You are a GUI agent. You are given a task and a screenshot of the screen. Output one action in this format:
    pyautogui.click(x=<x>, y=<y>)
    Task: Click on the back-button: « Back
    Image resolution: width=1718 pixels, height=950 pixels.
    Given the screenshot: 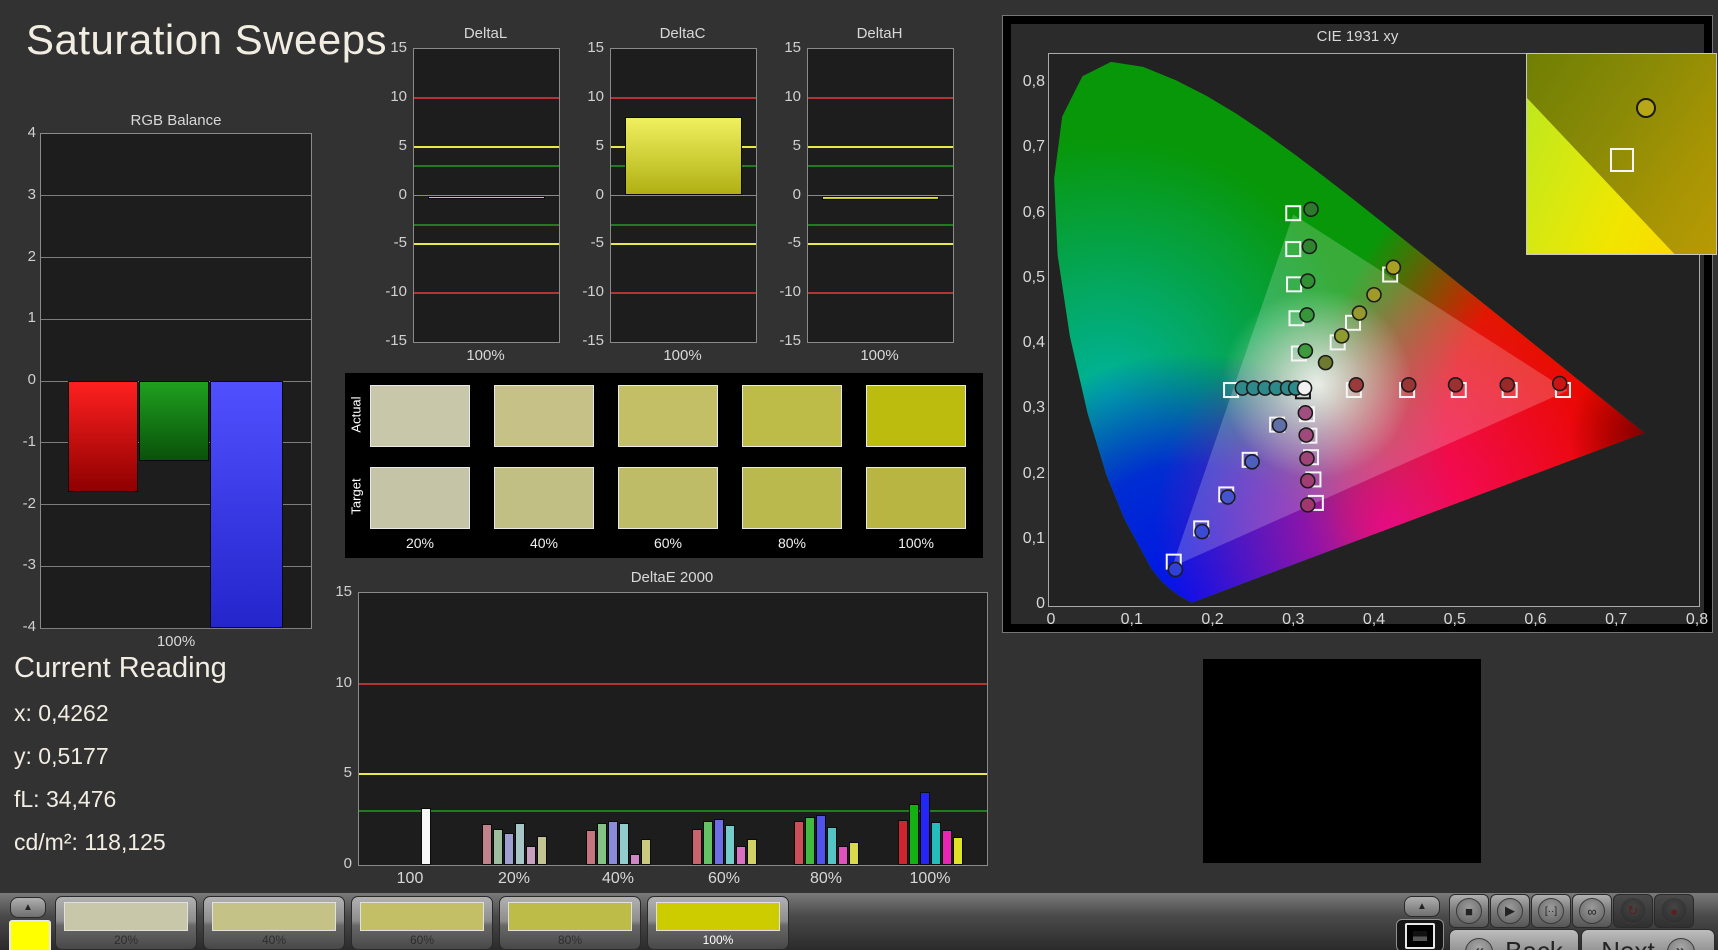 What is the action you would take?
    pyautogui.click(x=1514, y=939)
    